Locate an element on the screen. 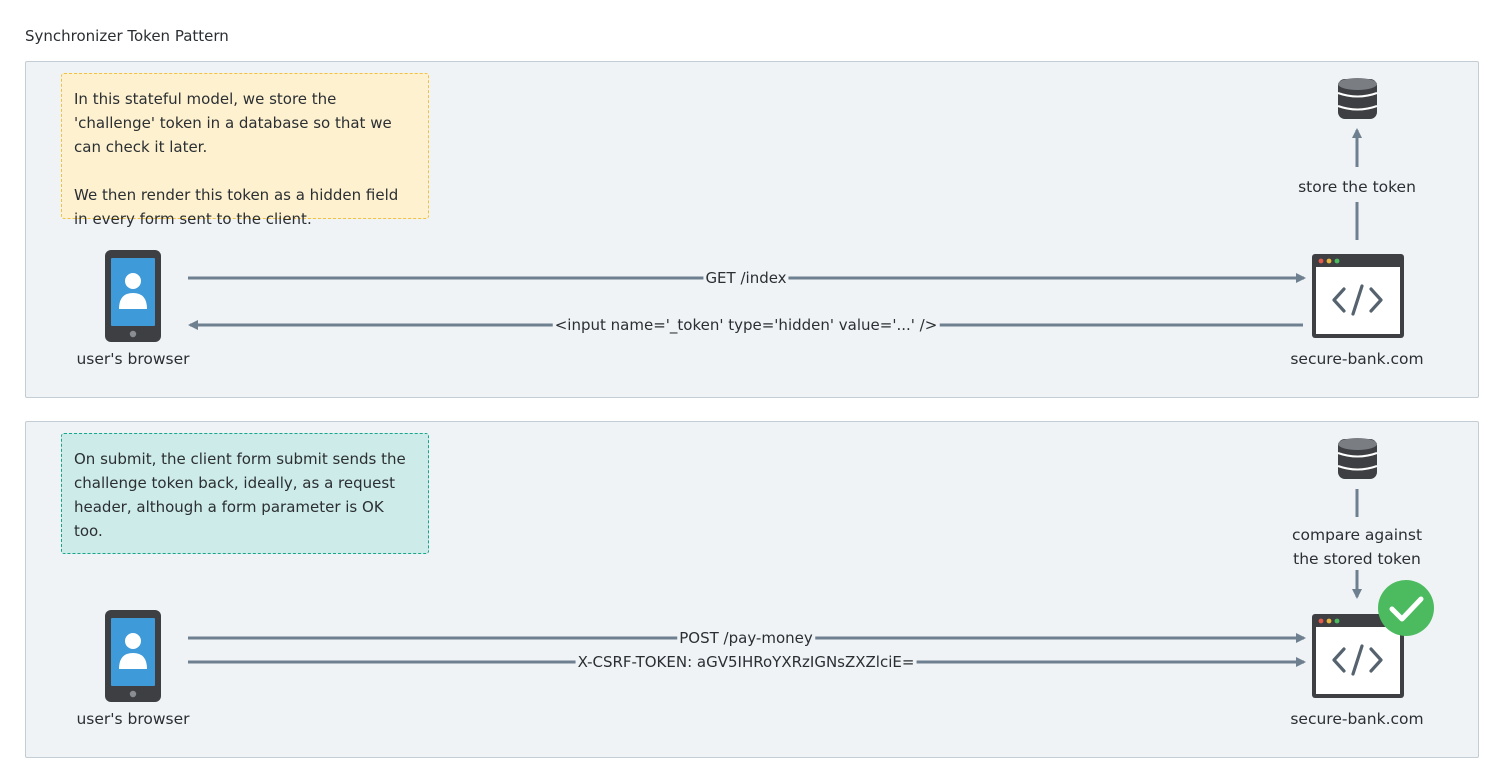 This screenshot has width=1502, height=782. get-request-label: GET /index is located at coordinates (746, 278).